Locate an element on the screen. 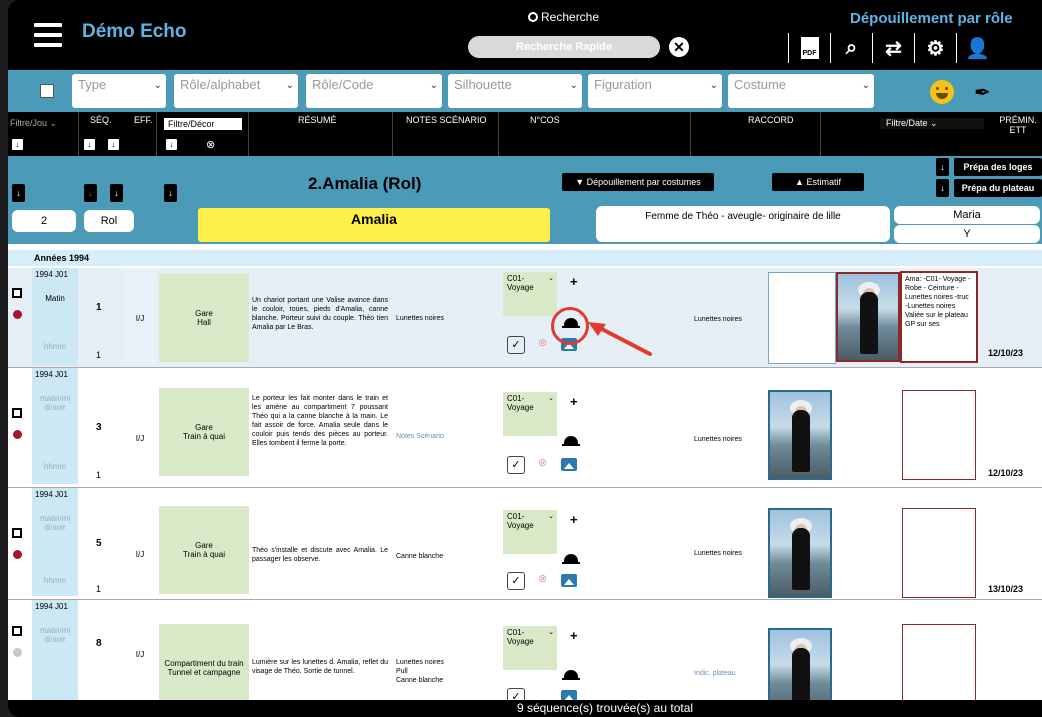 The width and height of the screenshot is (1042, 717). user-settings-icon: 👤 is located at coordinates (977, 48).